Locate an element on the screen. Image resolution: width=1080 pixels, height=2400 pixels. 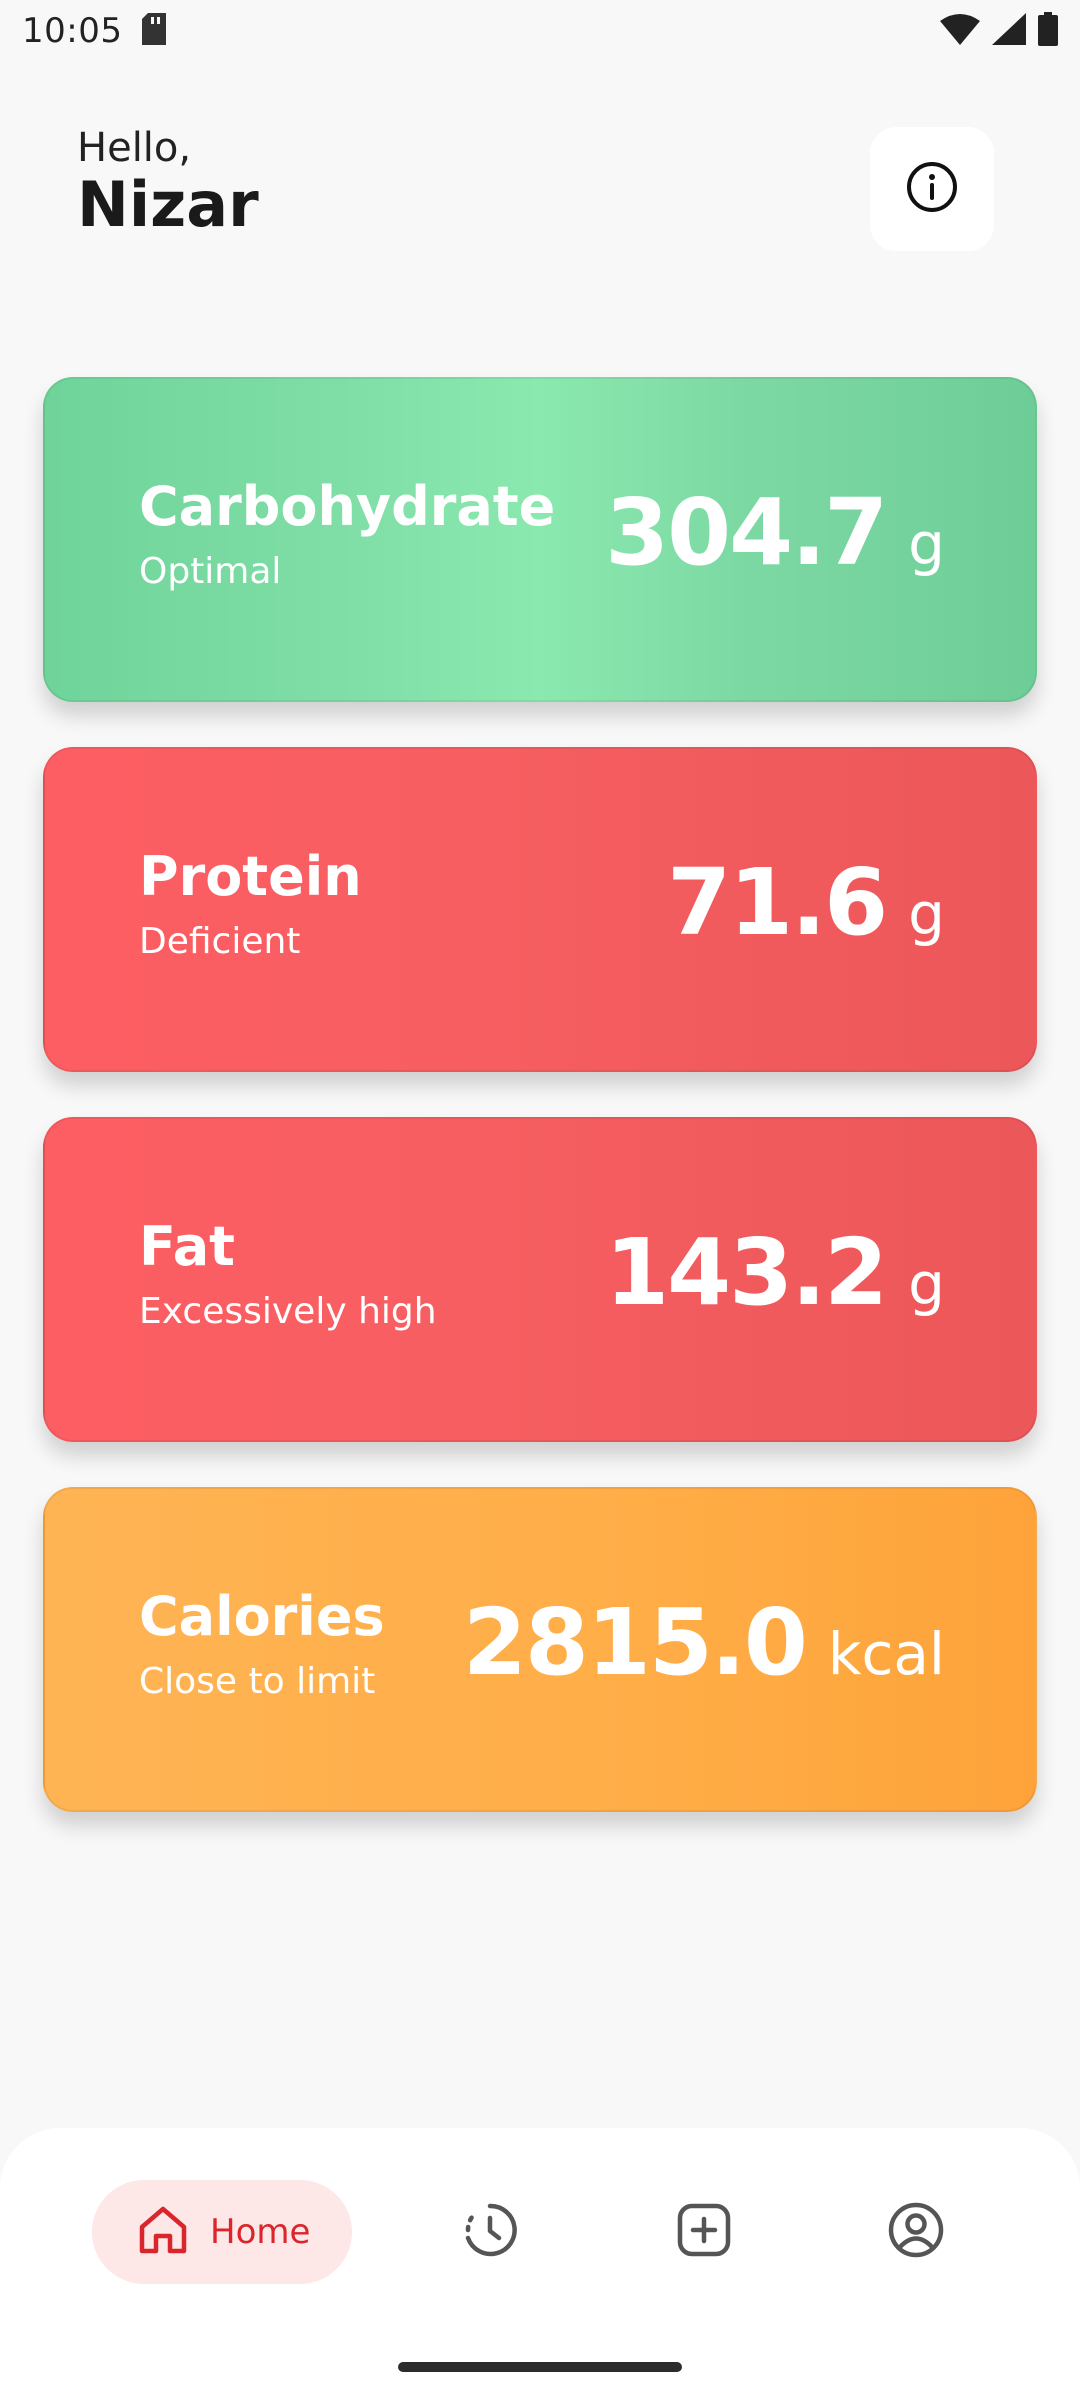
user-name: Nizar is located at coordinates (168, 204).